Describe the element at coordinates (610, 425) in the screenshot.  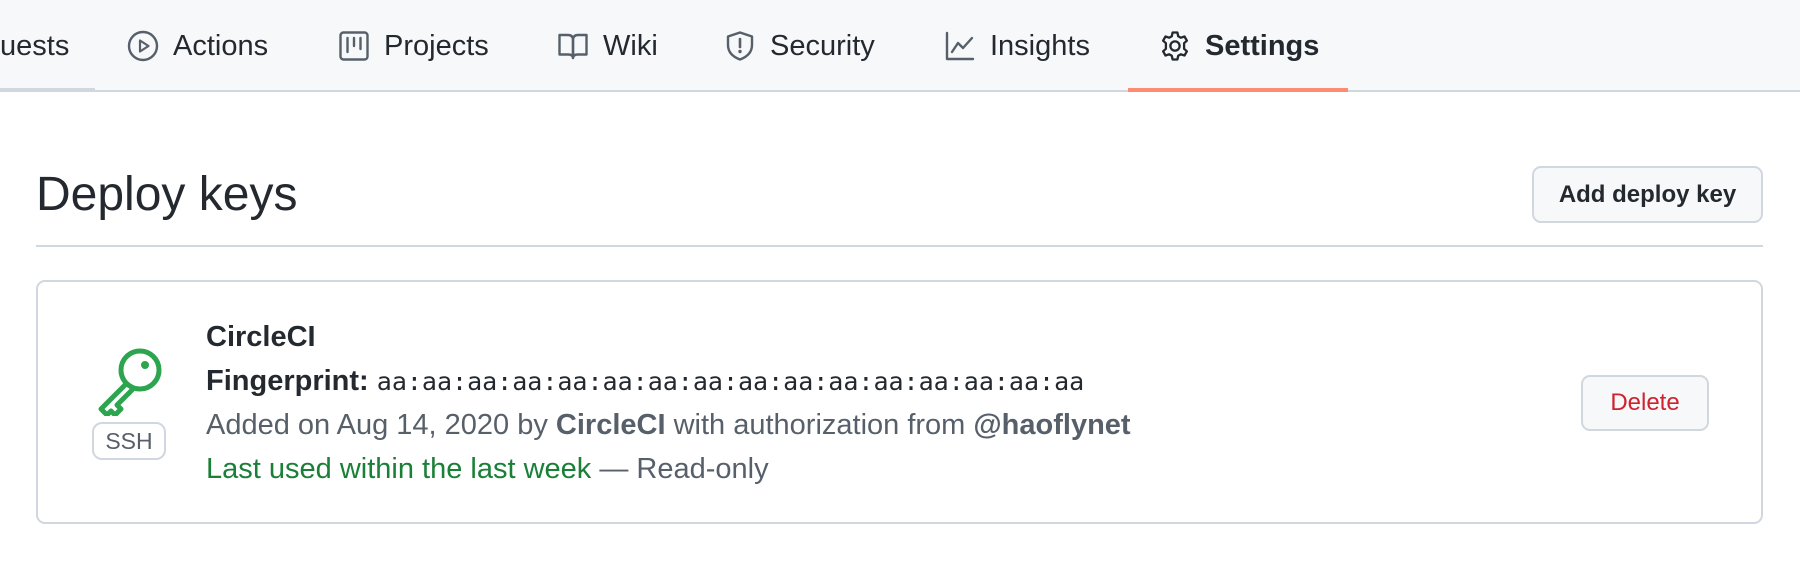
I see `added-by: CircleCI` at that location.